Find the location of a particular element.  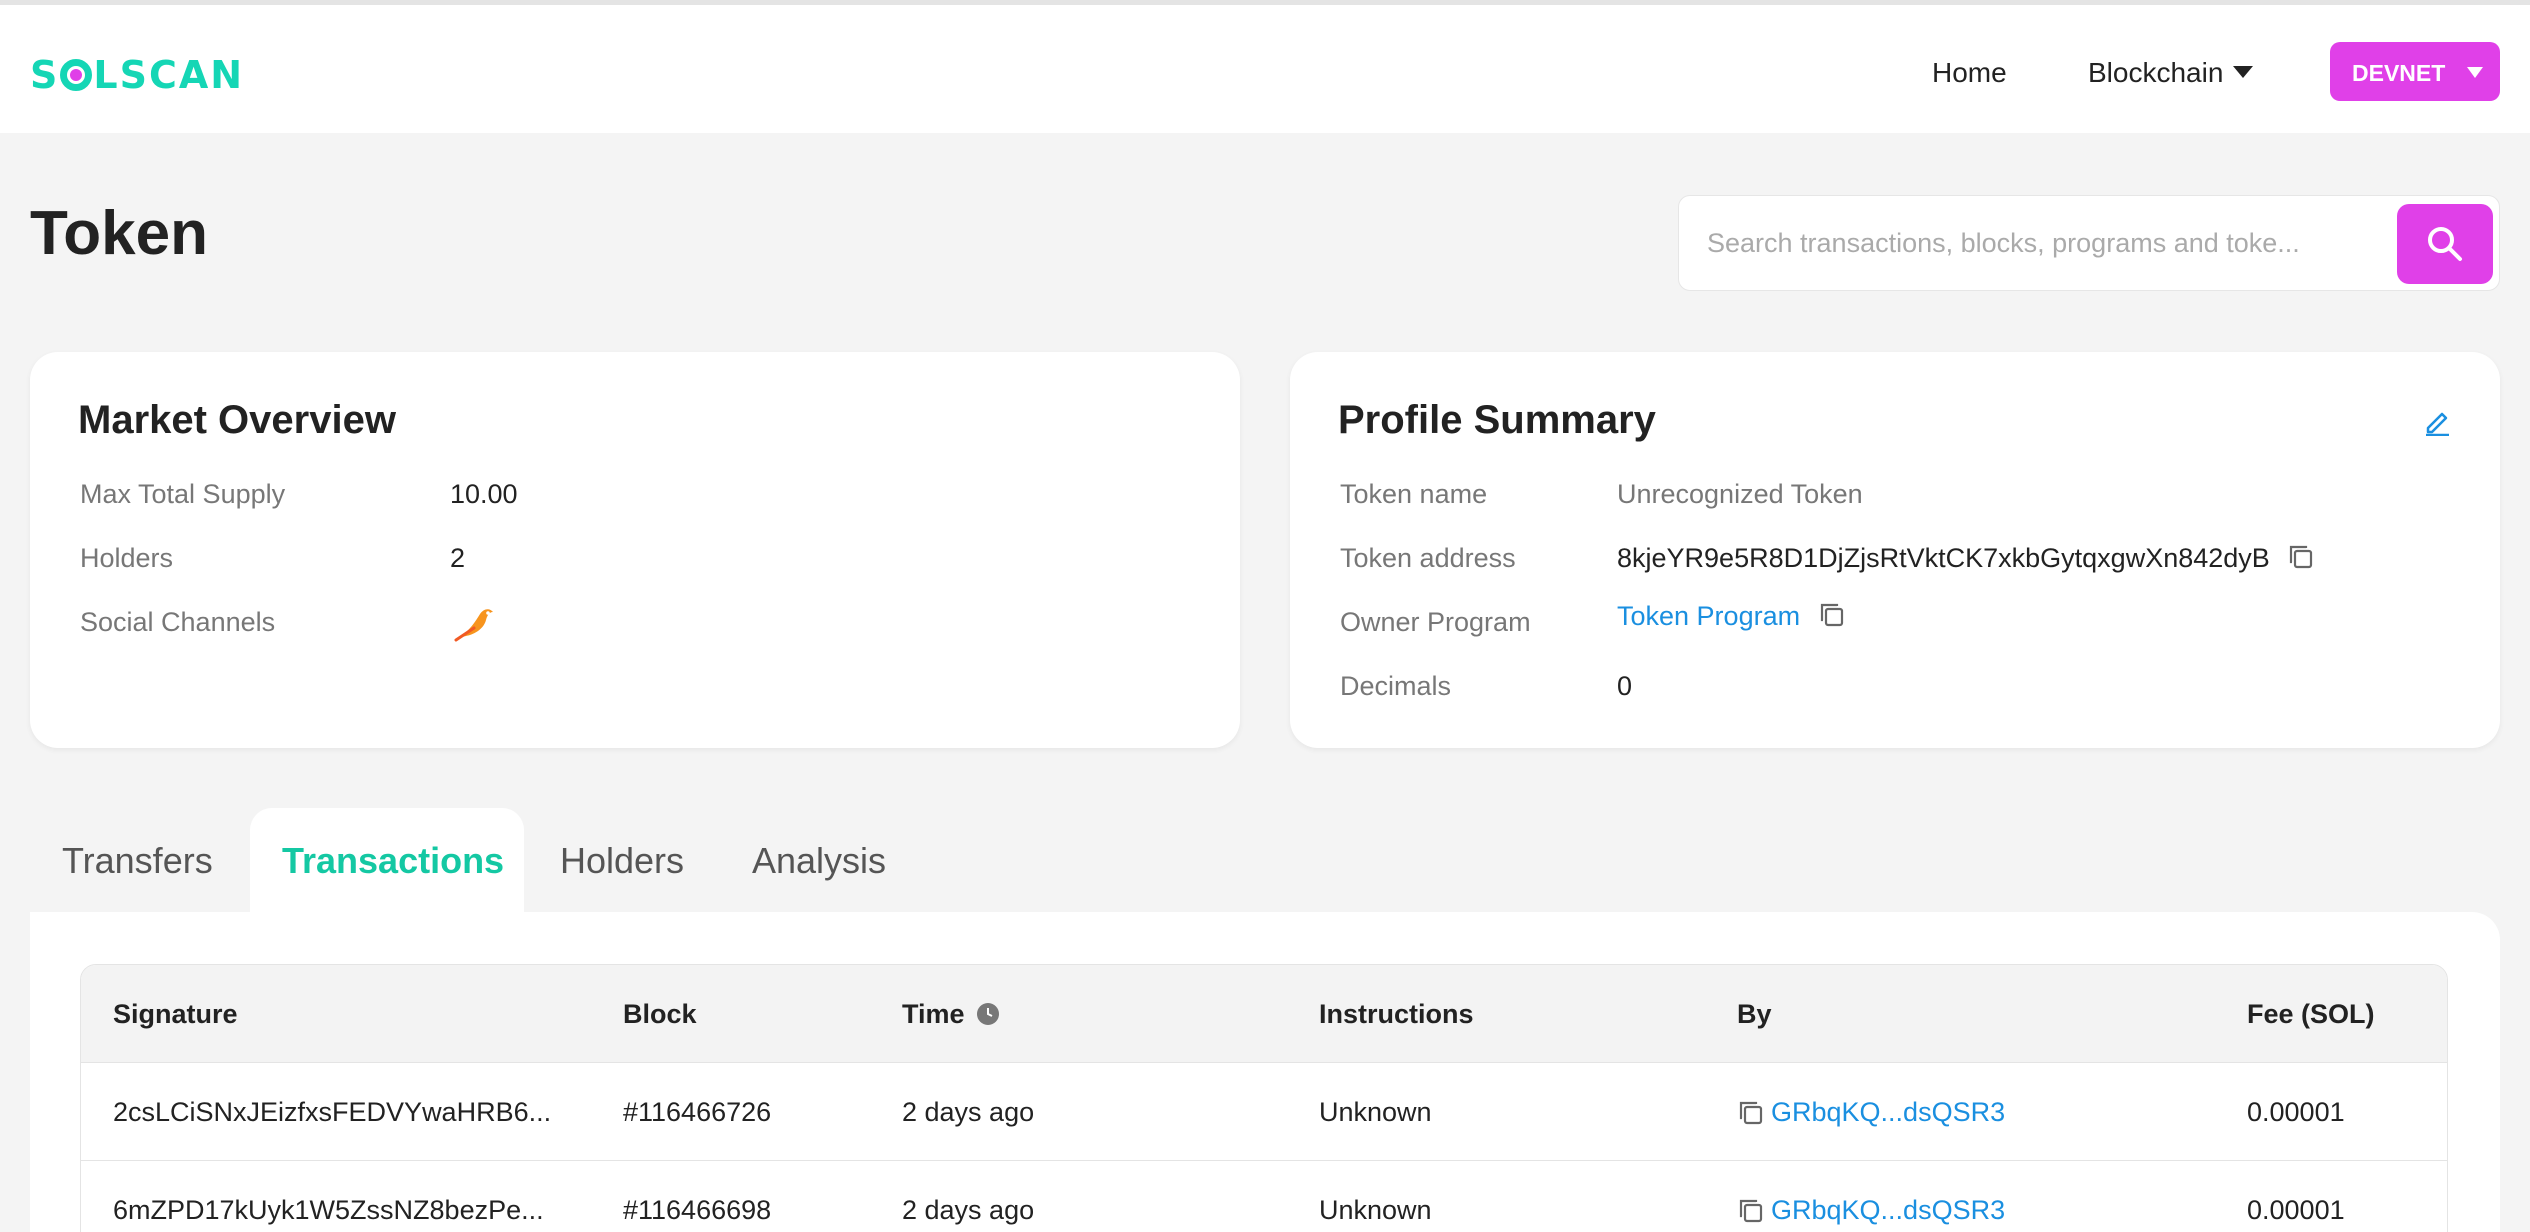

holders-value: 2 is located at coordinates (458, 558).